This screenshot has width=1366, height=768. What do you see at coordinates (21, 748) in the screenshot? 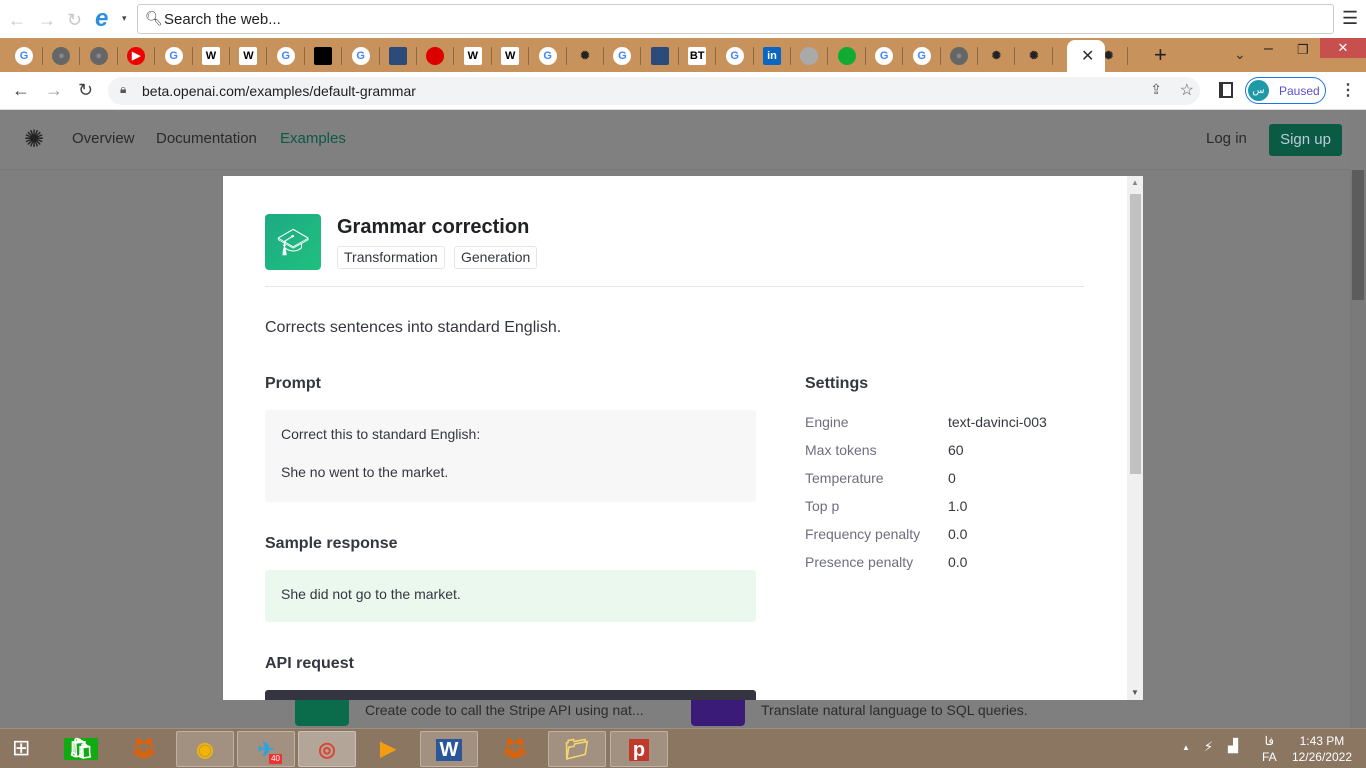
I see `start-button: ⊞` at bounding box center [21, 748].